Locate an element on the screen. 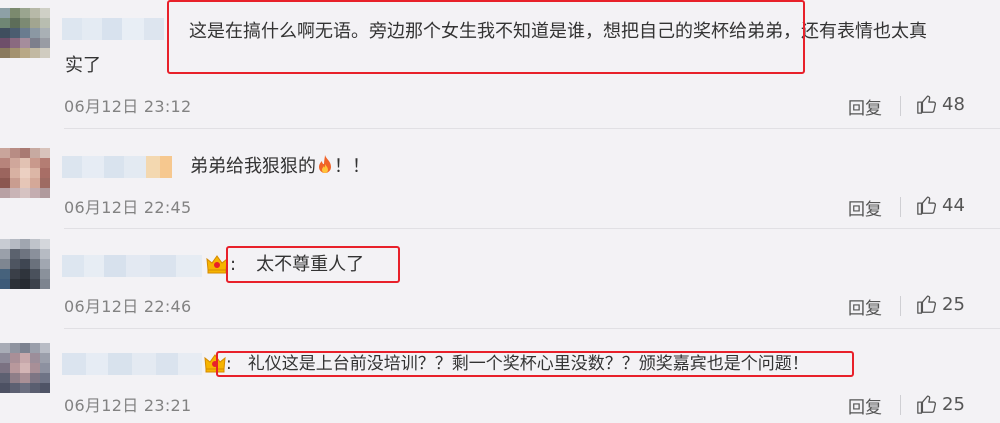 The height and width of the screenshot is (423, 1000). comment-text-tail: ！！ is located at coordinates (352, 166).